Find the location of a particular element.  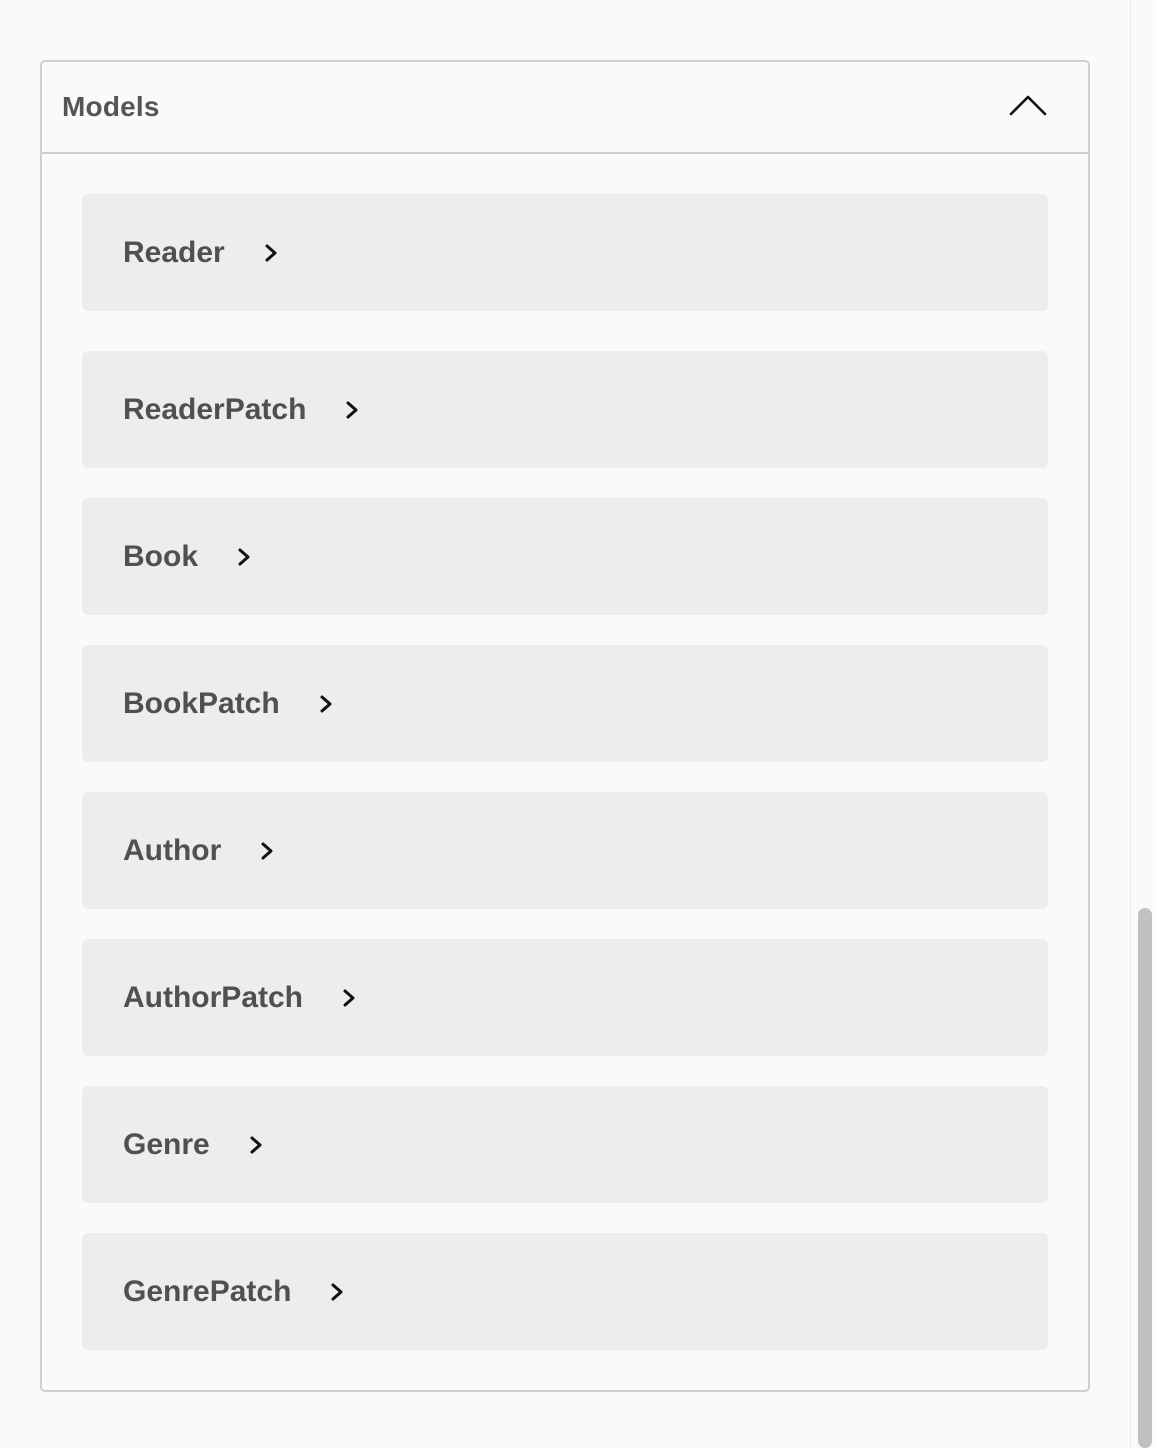

model-item-author: Author is located at coordinates (565, 850).